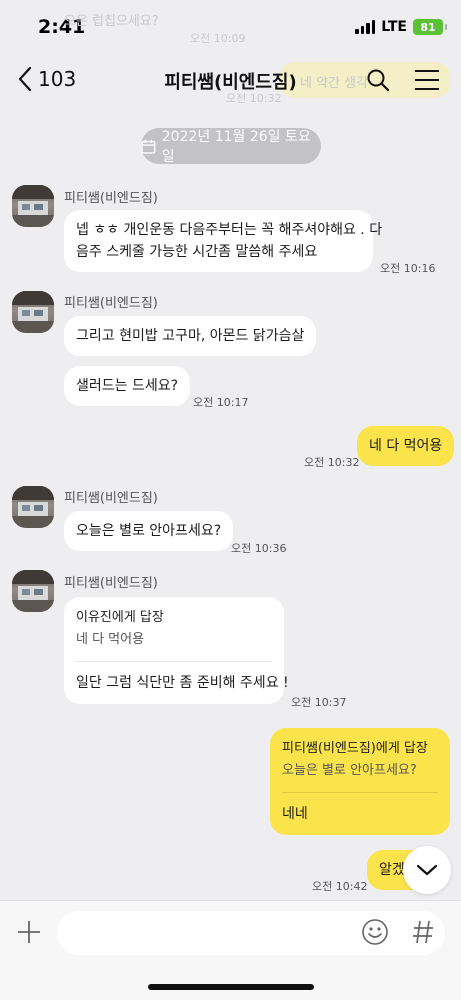 Image resolution: width=461 pixels, height=1000 pixels. I want to click on message-text: 일단 그럼 식단만 좀 준비해 주세요 !, so click(182, 683).